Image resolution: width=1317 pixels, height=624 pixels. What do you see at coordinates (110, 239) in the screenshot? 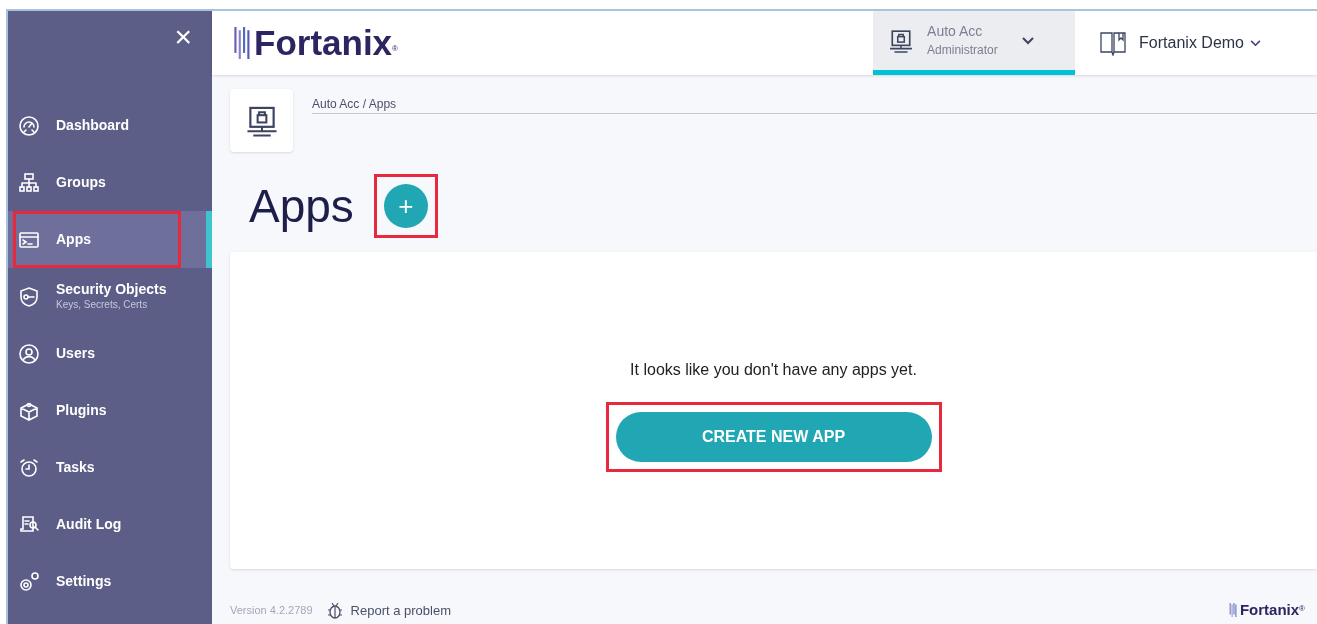
I see `sidebar-item: Apps` at bounding box center [110, 239].